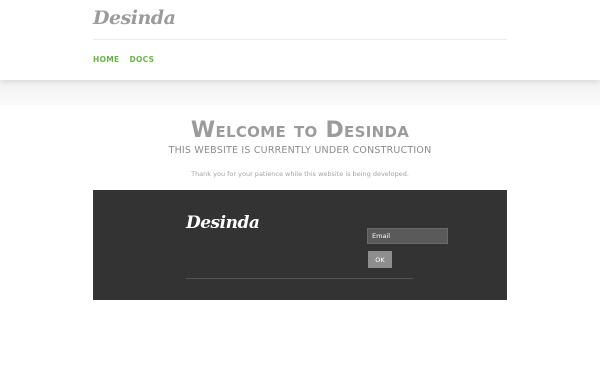 This screenshot has height=375, width=600. Describe the element at coordinates (299, 278) in the screenshot. I see `footer-divider` at that location.